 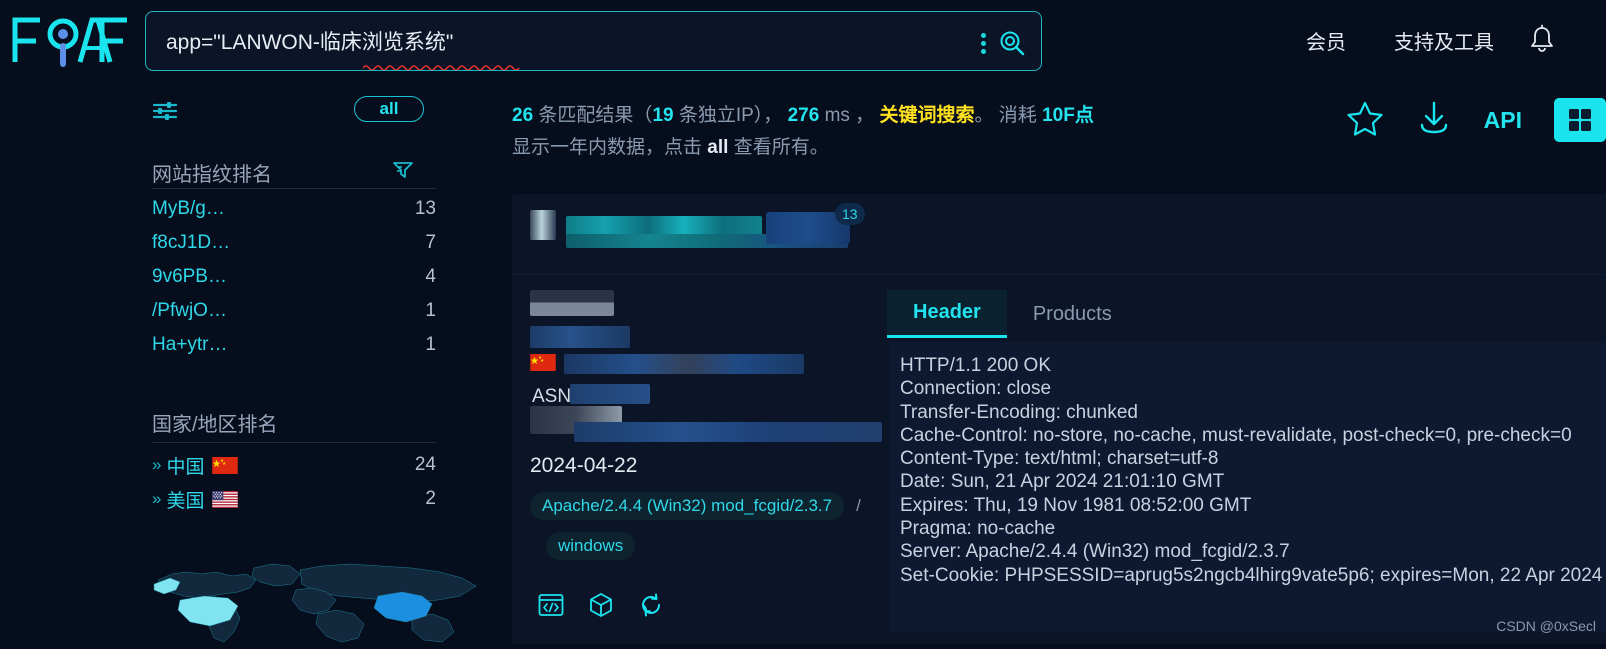 What do you see at coordinates (1012, 45) in the screenshot?
I see `magnifier-icon` at bounding box center [1012, 45].